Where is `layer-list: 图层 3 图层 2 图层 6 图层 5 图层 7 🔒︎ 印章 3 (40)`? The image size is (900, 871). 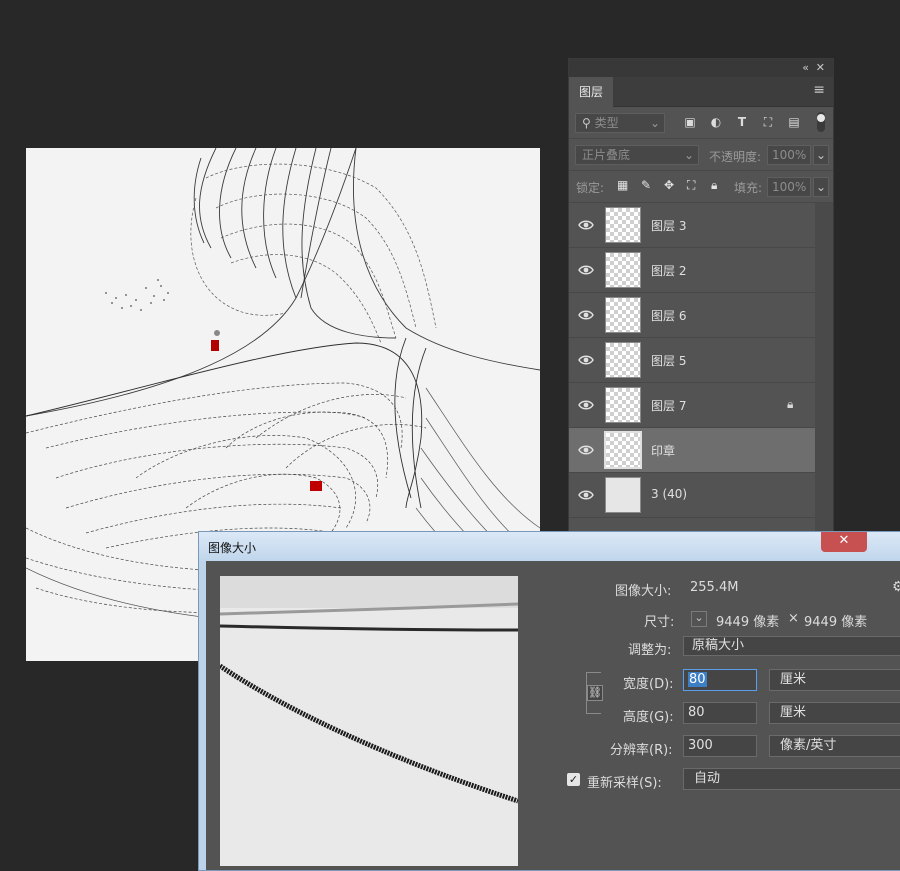 layer-list: 图层 3 图层 2 图层 6 图层 5 图层 7 🔒︎ 印章 3 (40) is located at coordinates (693, 360).